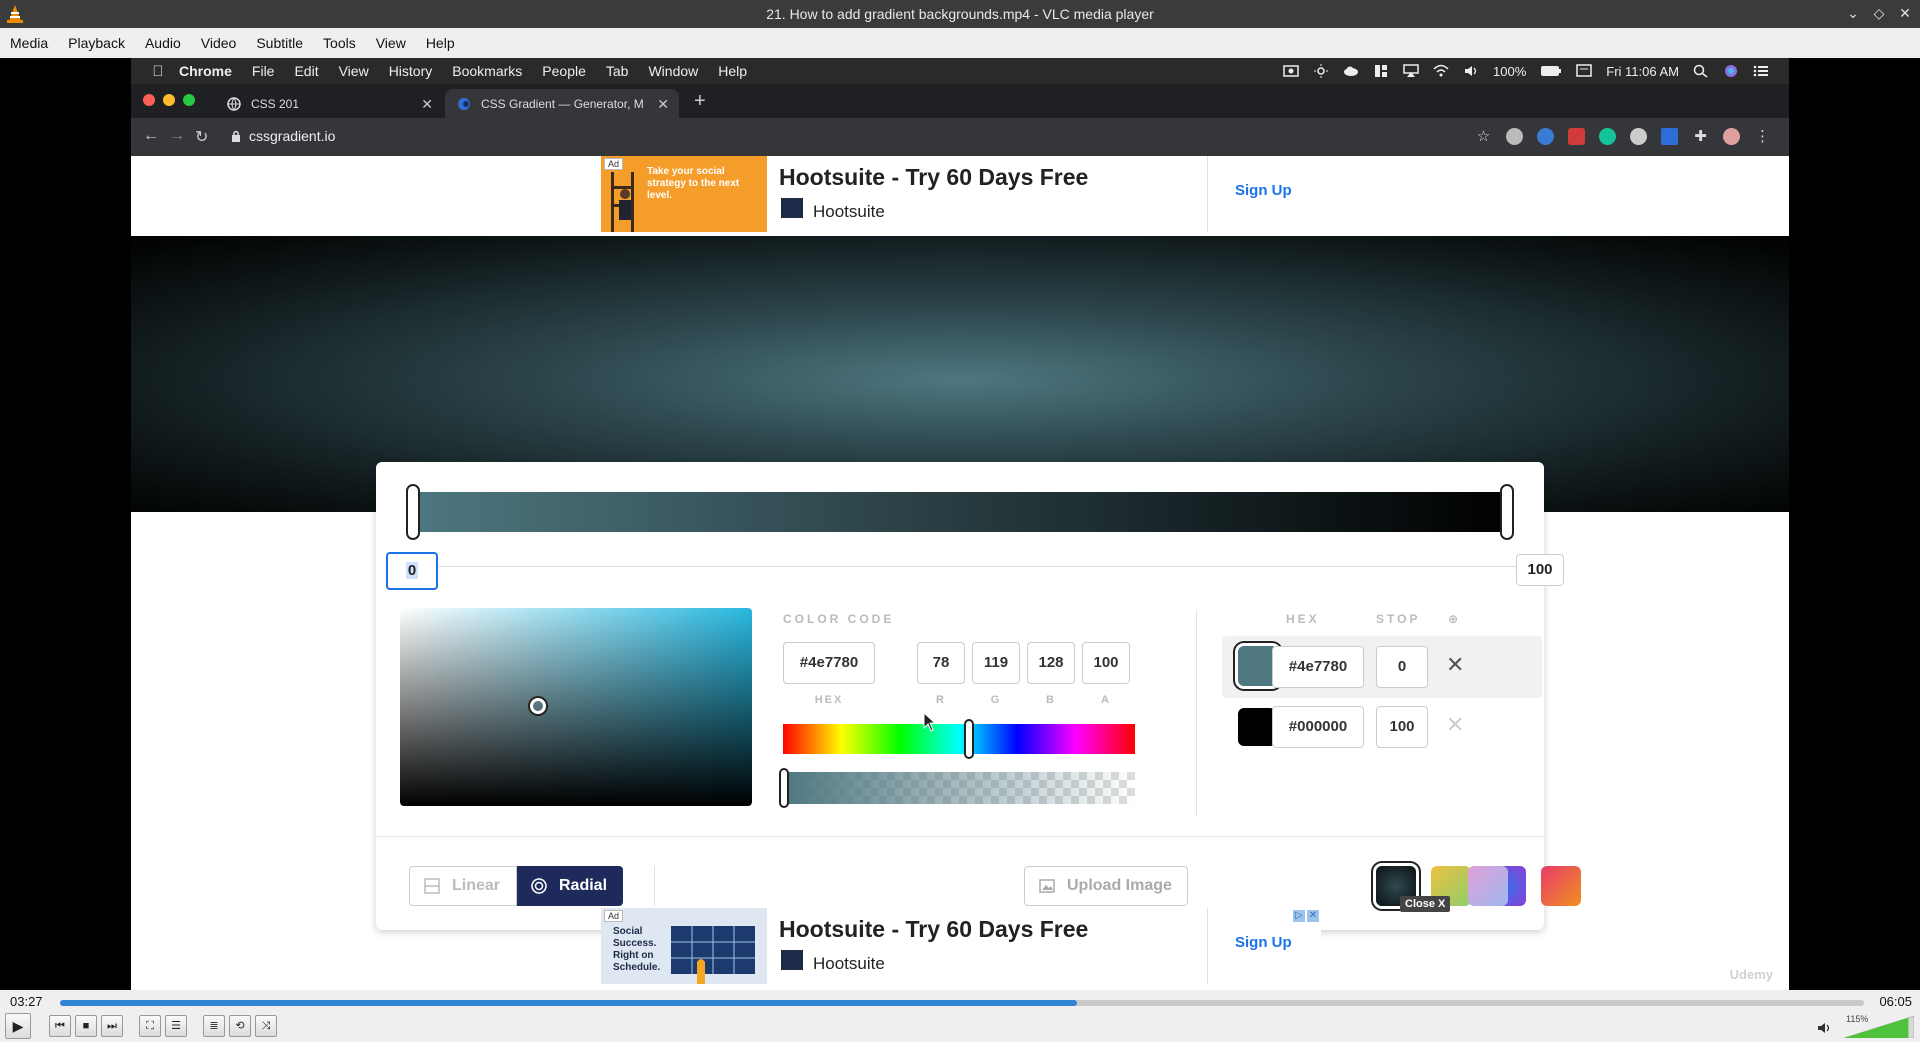 The height and width of the screenshot is (1042, 1920). Describe the element at coordinates (959, 788) in the screenshot. I see `alpha-slider` at that location.